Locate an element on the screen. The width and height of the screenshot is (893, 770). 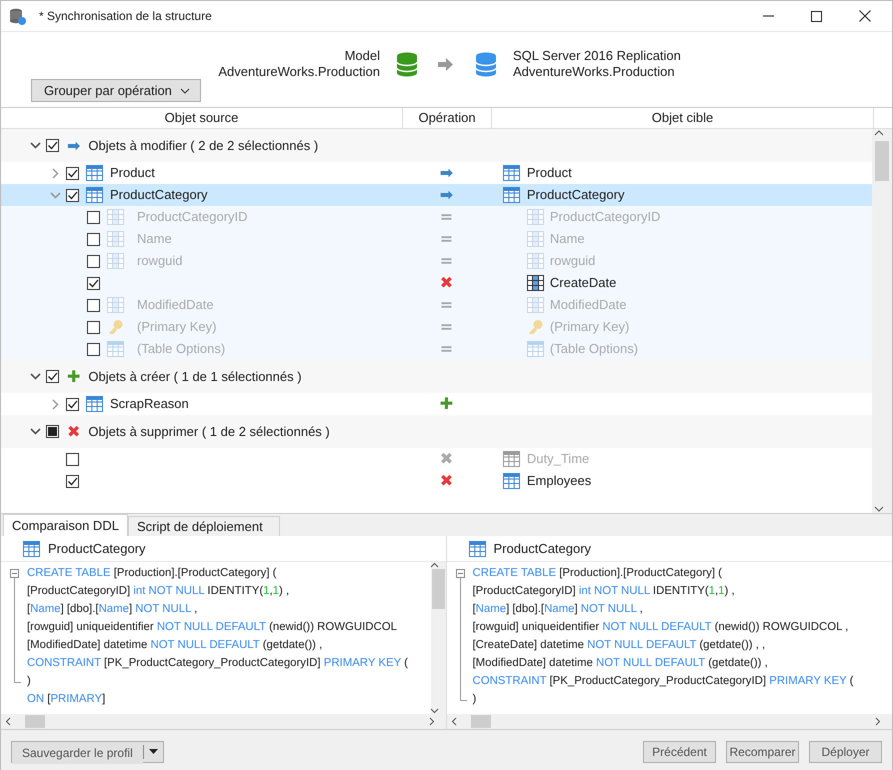
group-title: Objets à supprimer ( 1 de 2 sélectionnés ) is located at coordinates (209, 431).